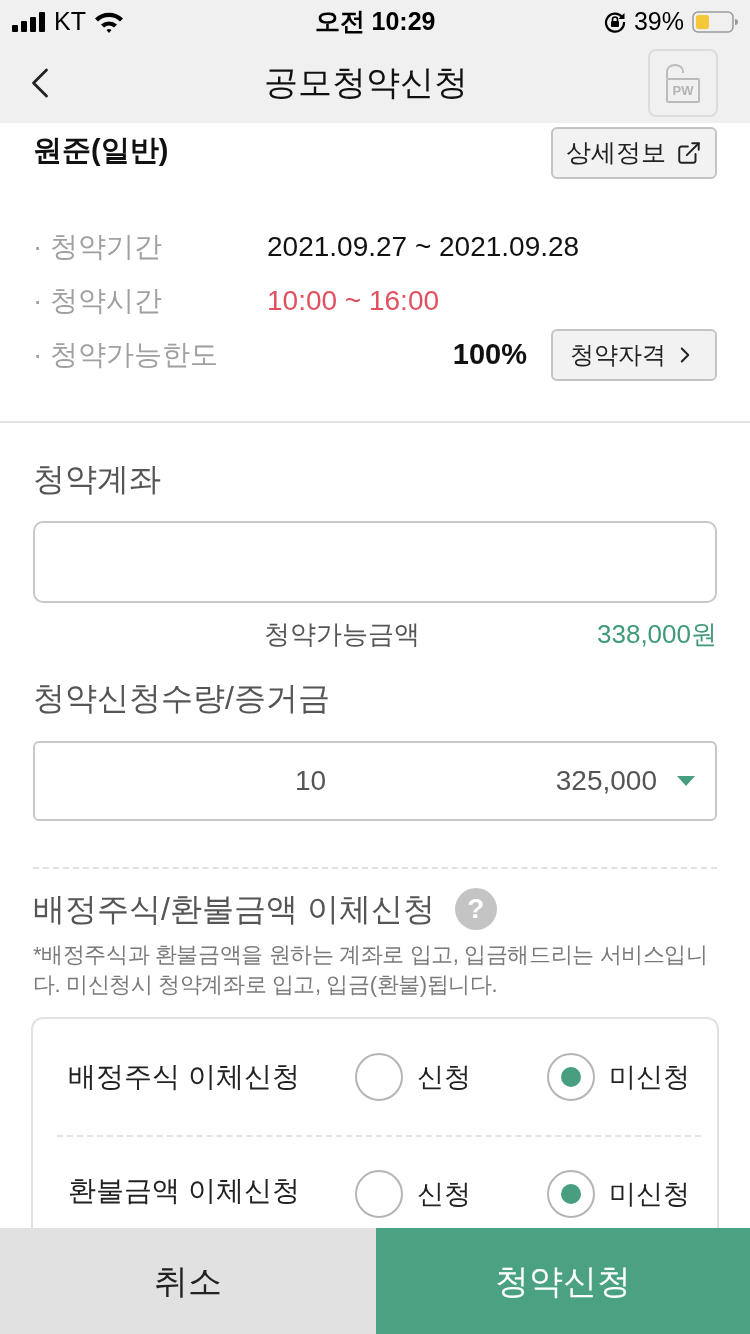 The width and height of the screenshot is (750, 1334). What do you see at coordinates (689, 153) in the screenshot?
I see `external-link-icon` at bounding box center [689, 153].